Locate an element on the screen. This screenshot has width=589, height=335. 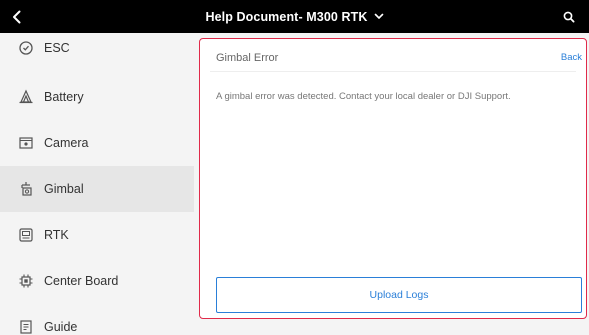
sidebar-item-label: Battery is located at coordinates (64, 97).